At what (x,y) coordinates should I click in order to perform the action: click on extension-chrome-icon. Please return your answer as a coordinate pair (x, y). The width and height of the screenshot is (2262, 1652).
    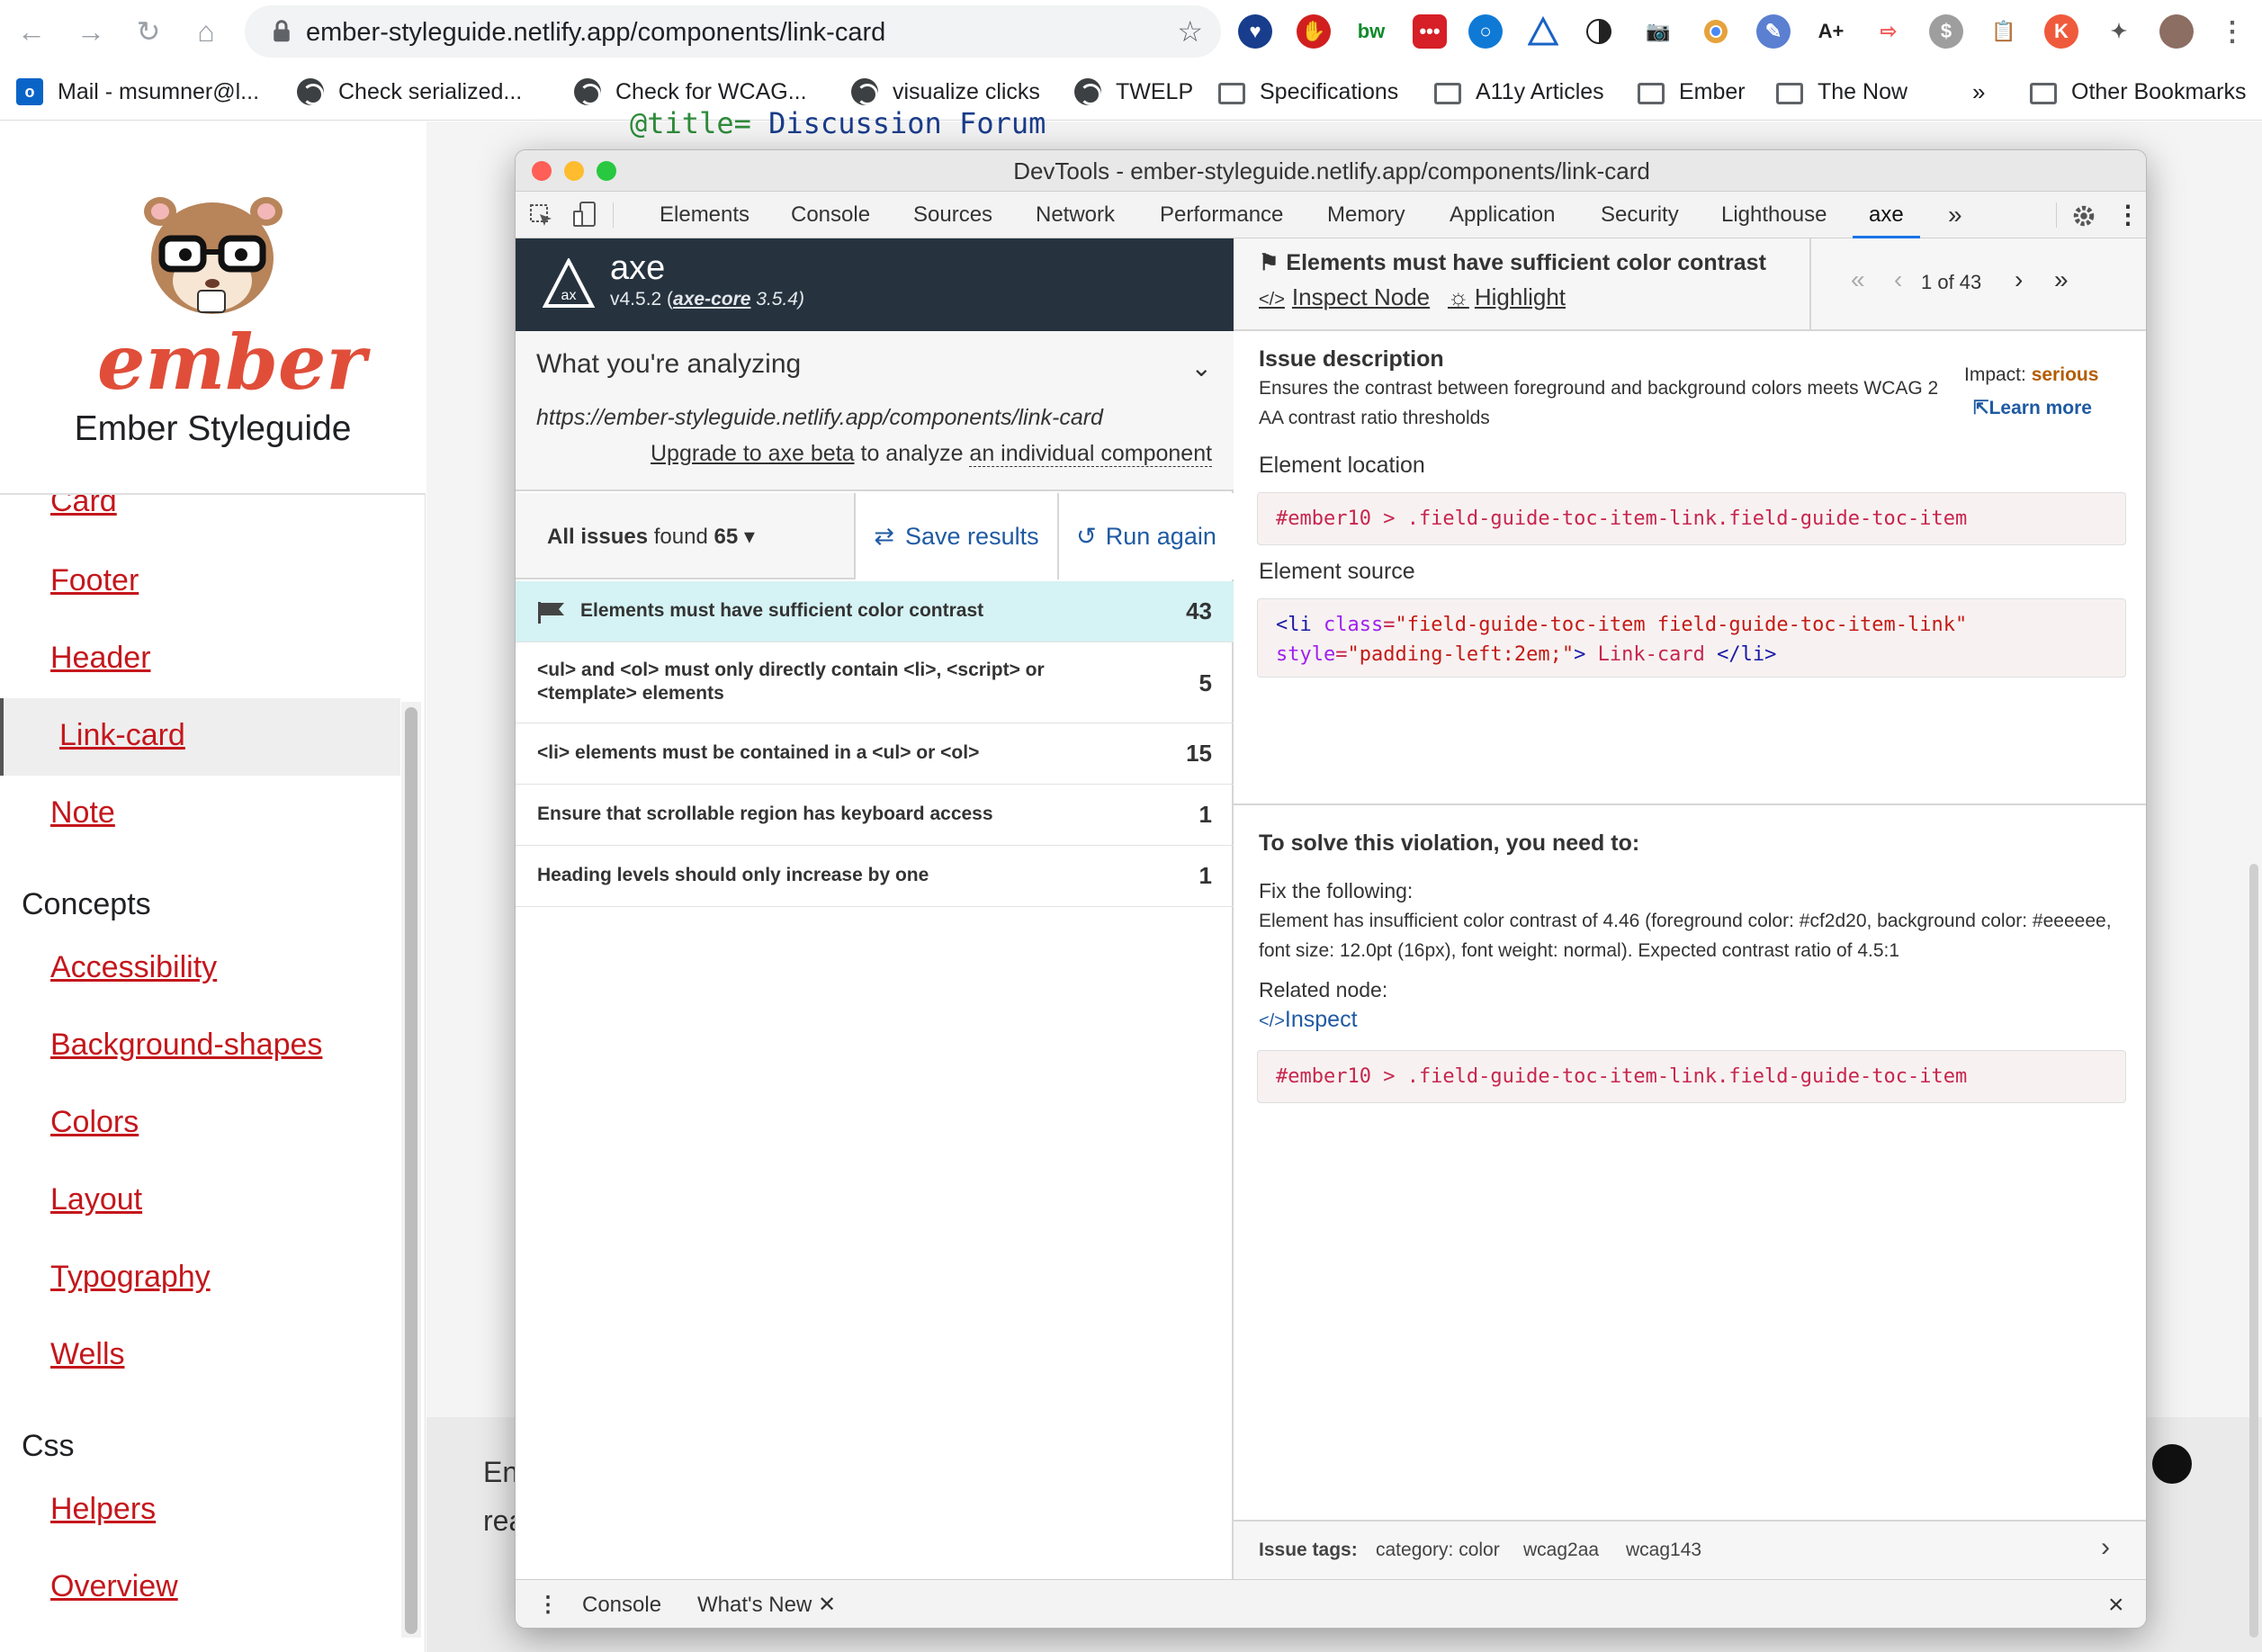
    Looking at the image, I should click on (1716, 32).